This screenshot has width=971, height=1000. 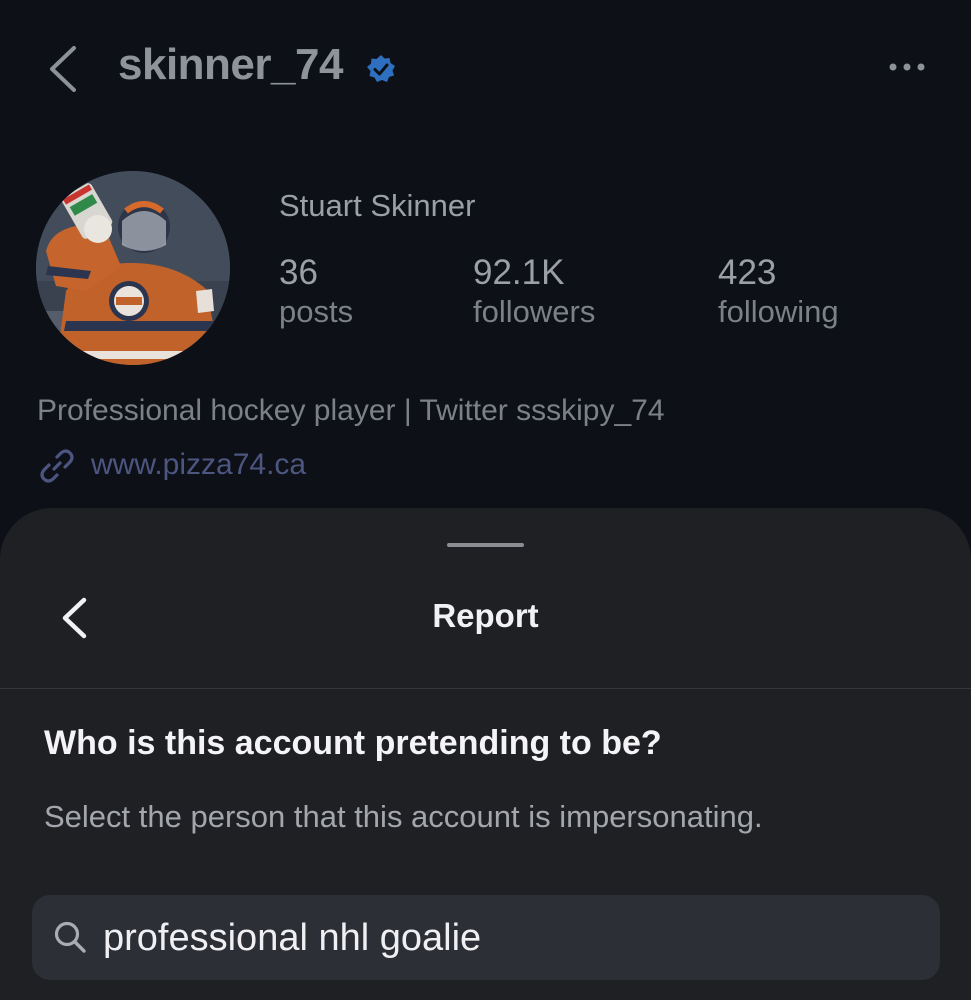 I want to click on back-arrow-icon, so click(x=64, y=69).